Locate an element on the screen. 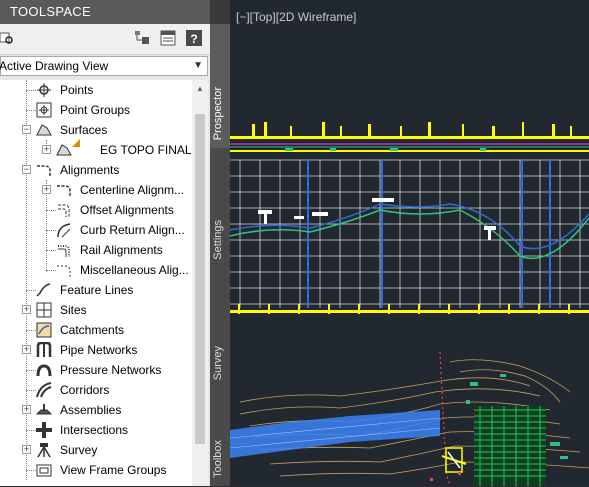 The height and width of the screenshot is (487, 589). tree-item-label: Feature Lines is located at coordinates (97, 290).